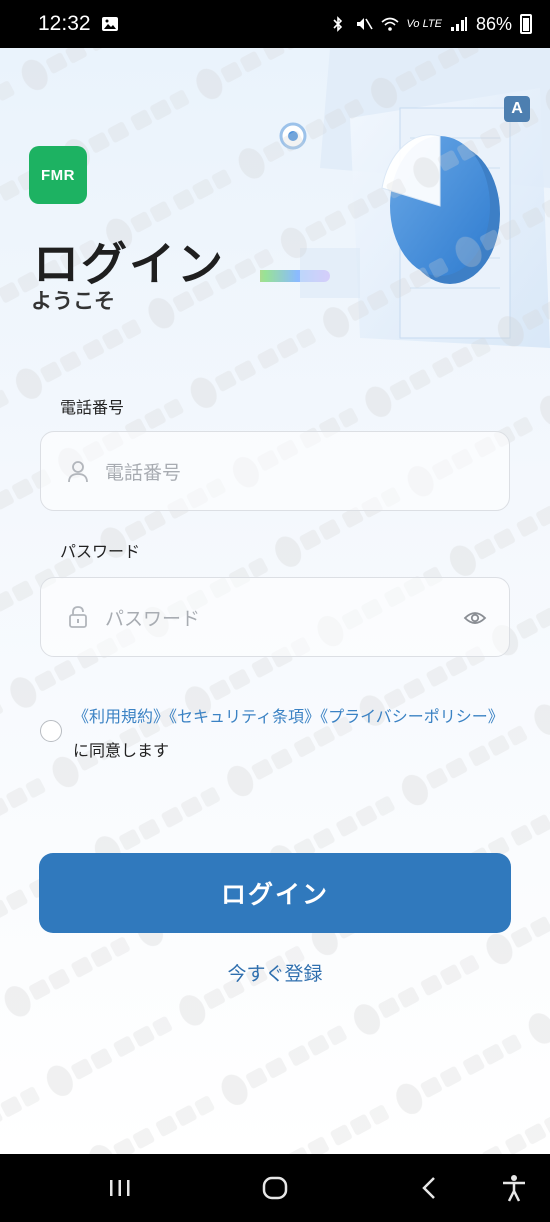 The width and height of the screenshot is (550, 1222). What do you see at coordinates (364, 24) in the screenshot?
I see `mute-icon` at bounding box center [364, 24].